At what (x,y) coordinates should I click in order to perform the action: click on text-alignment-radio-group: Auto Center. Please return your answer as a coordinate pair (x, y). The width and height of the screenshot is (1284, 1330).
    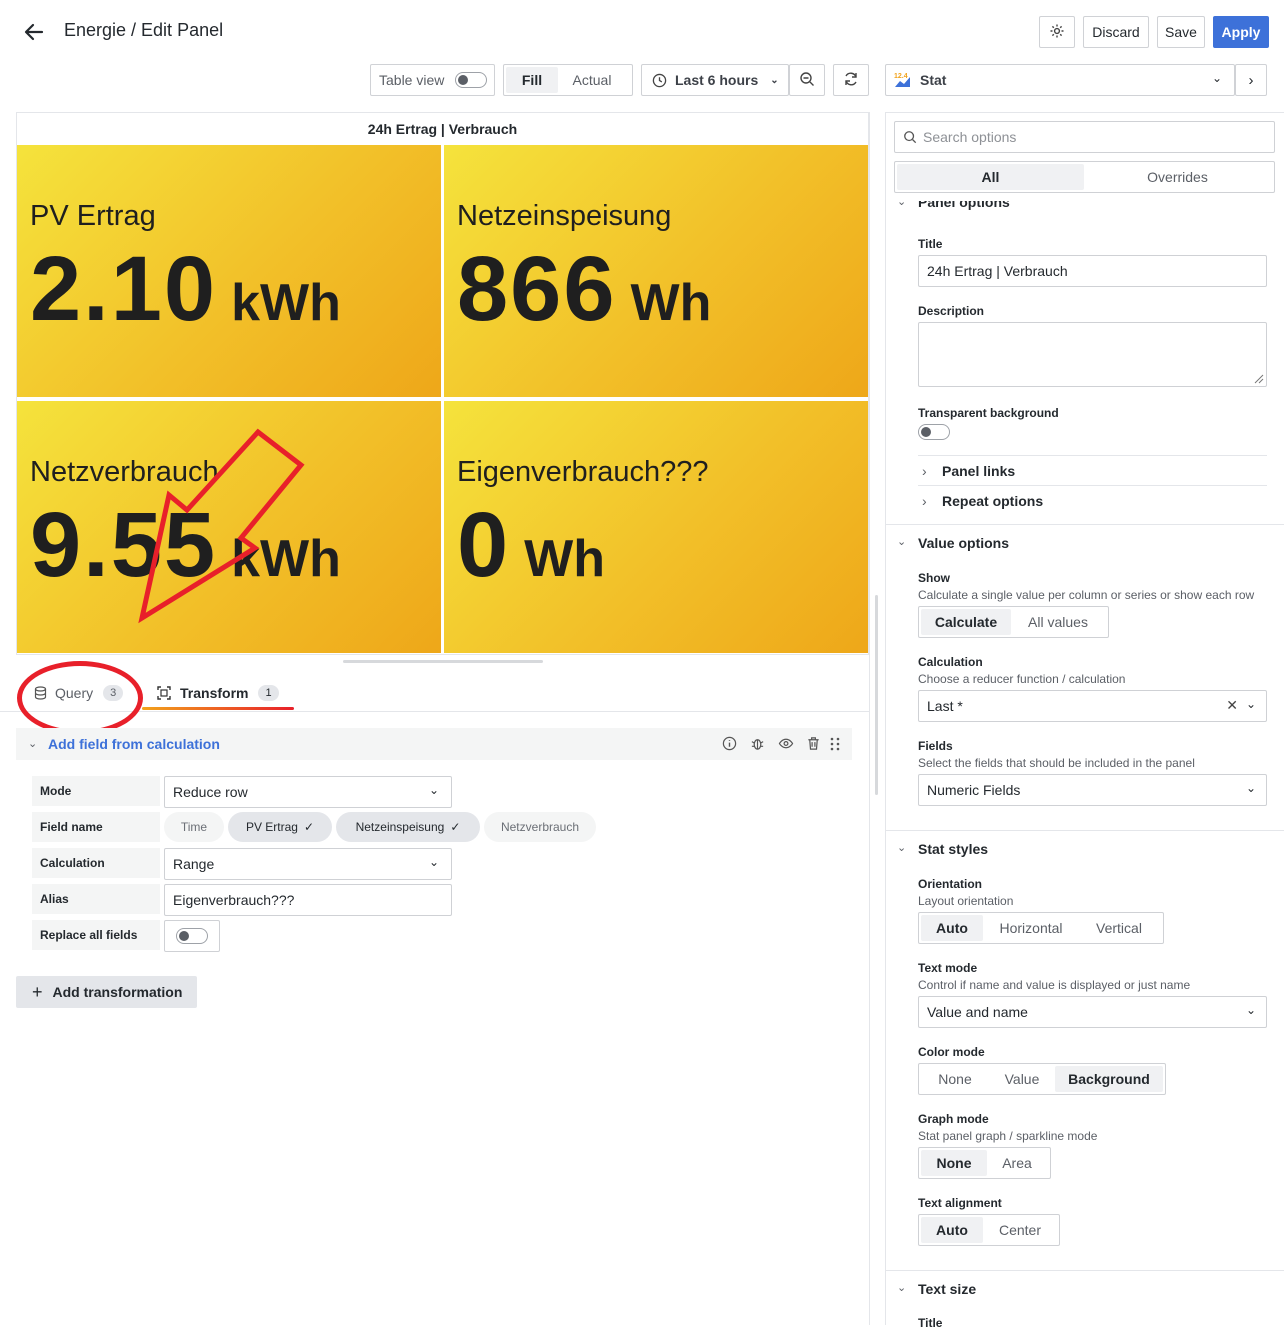
    Looking at the image, I should click on (989, 1230).